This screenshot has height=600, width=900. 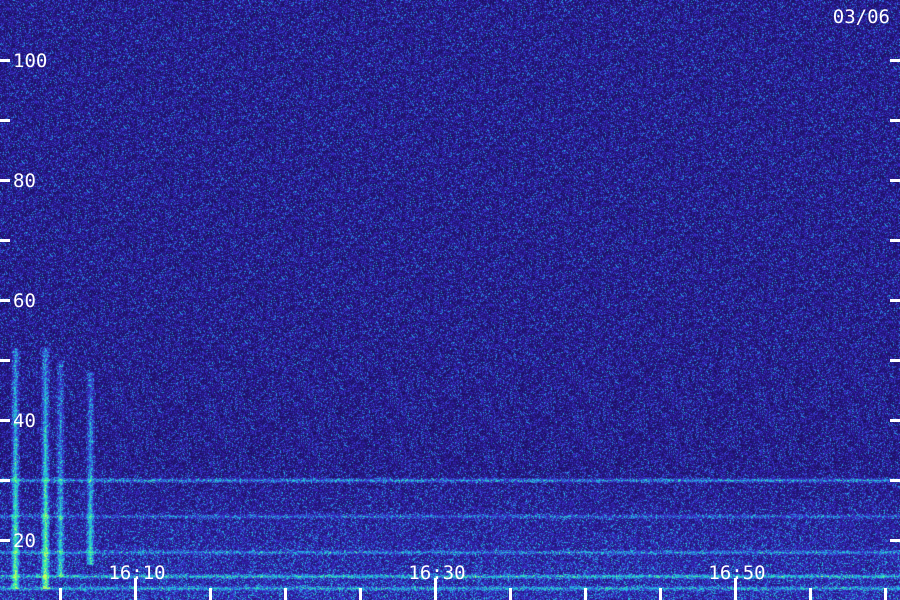 I want to click on y-tick-label: 60, so click(x=24, y=301).